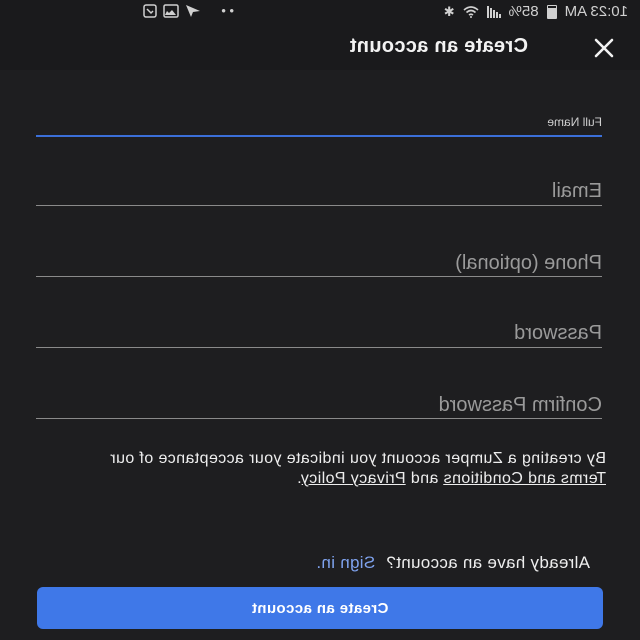  Describe the element at coordinates (317, 191) in the screenshot. I see `email-field: Email` at that location.